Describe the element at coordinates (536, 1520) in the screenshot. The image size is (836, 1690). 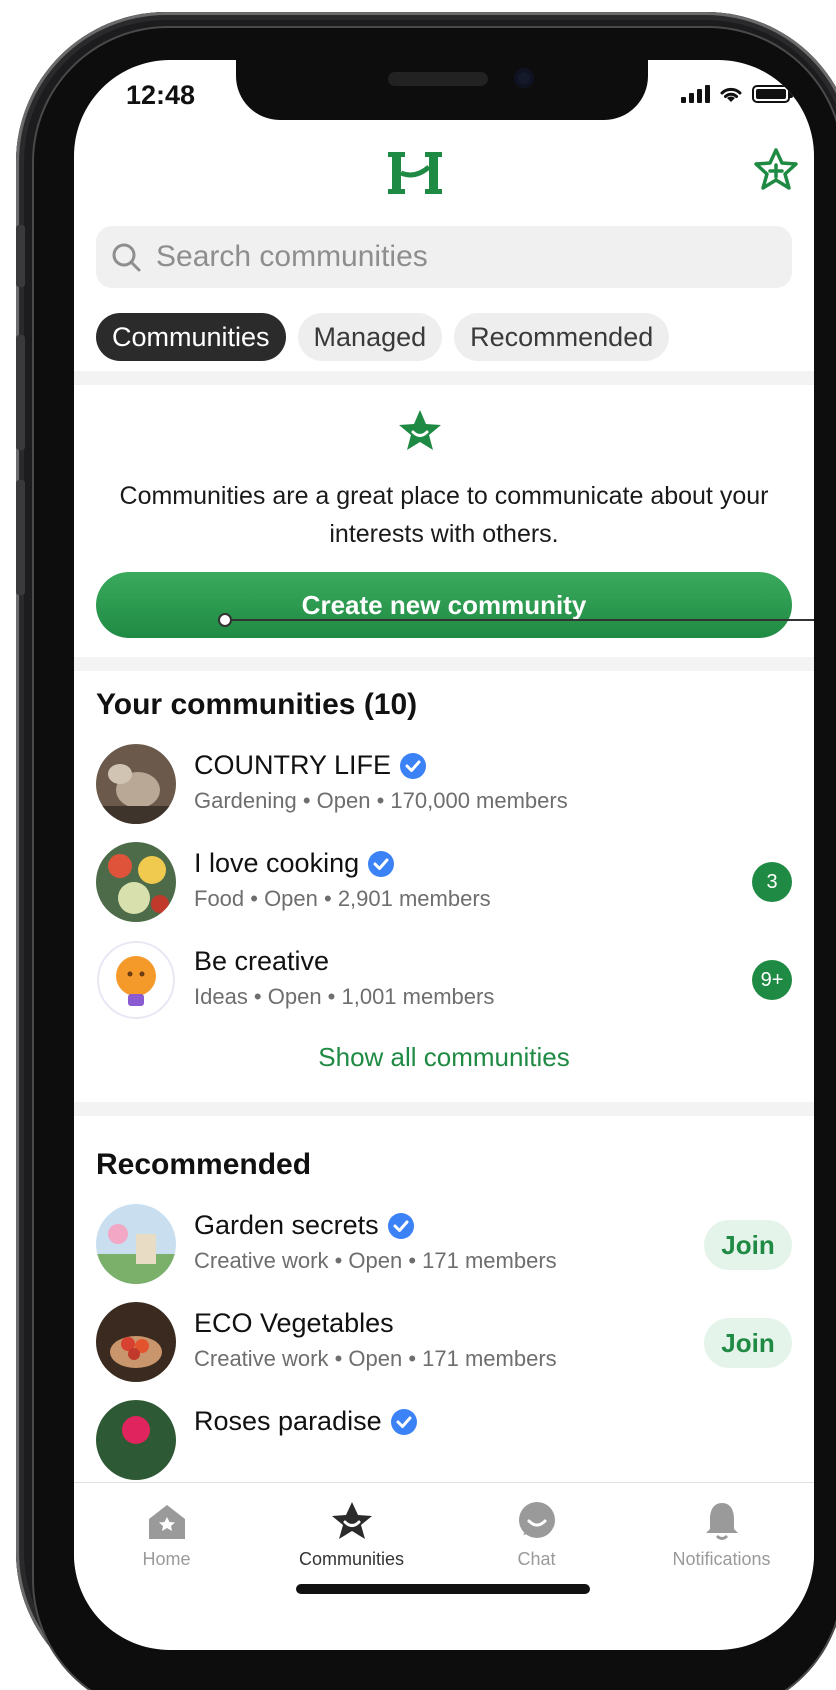
I see `chat-icon` at that location.